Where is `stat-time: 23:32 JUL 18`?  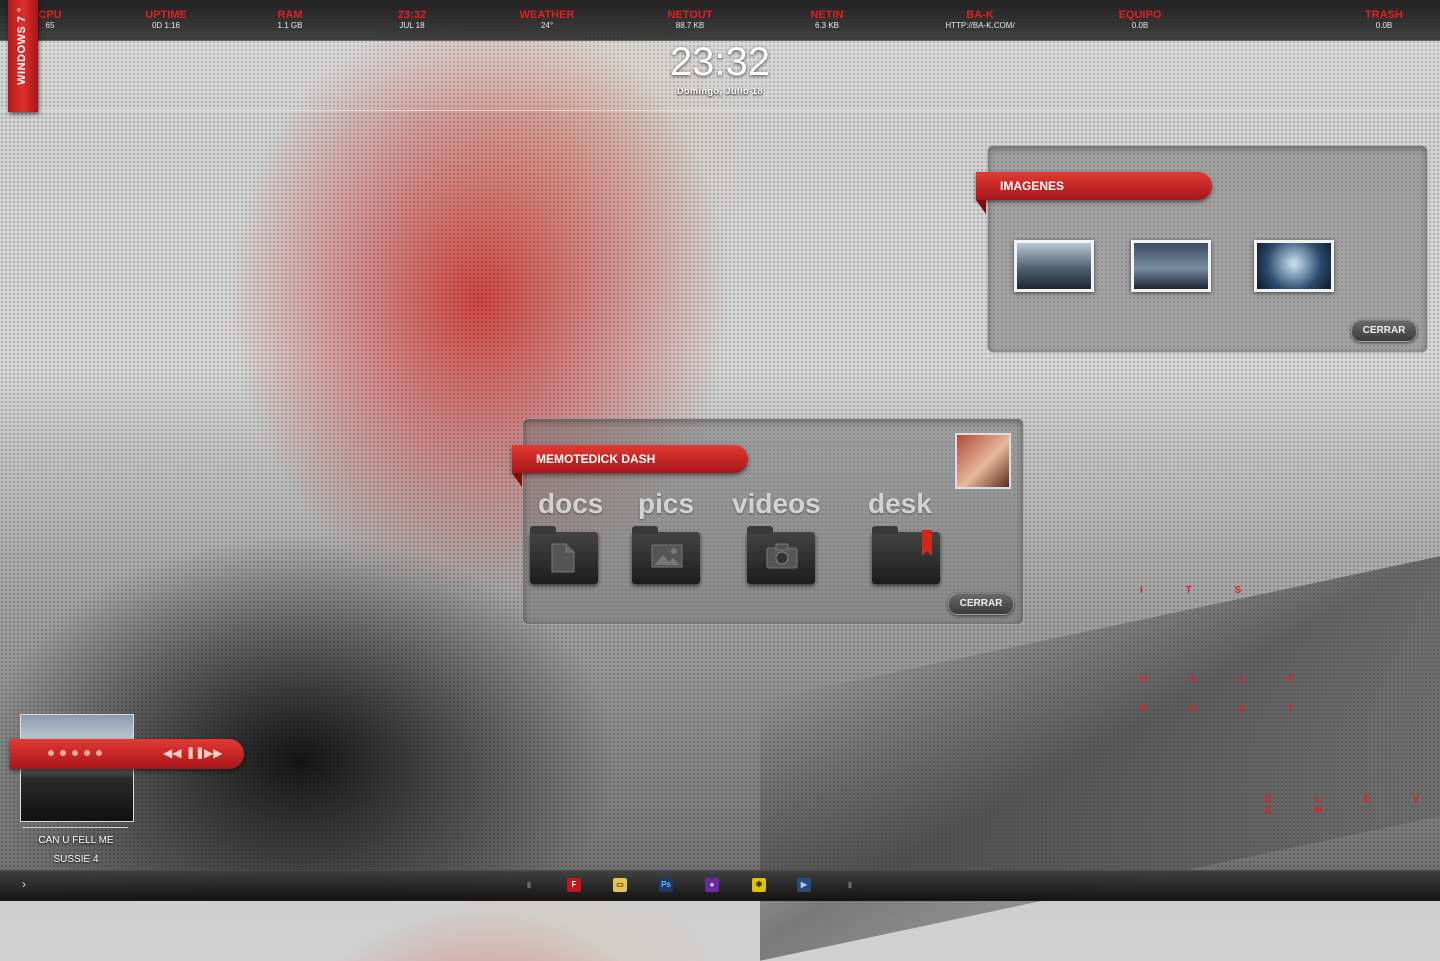
stat-time: 23:32 JUL 18 is located at coordinates (412, 19).